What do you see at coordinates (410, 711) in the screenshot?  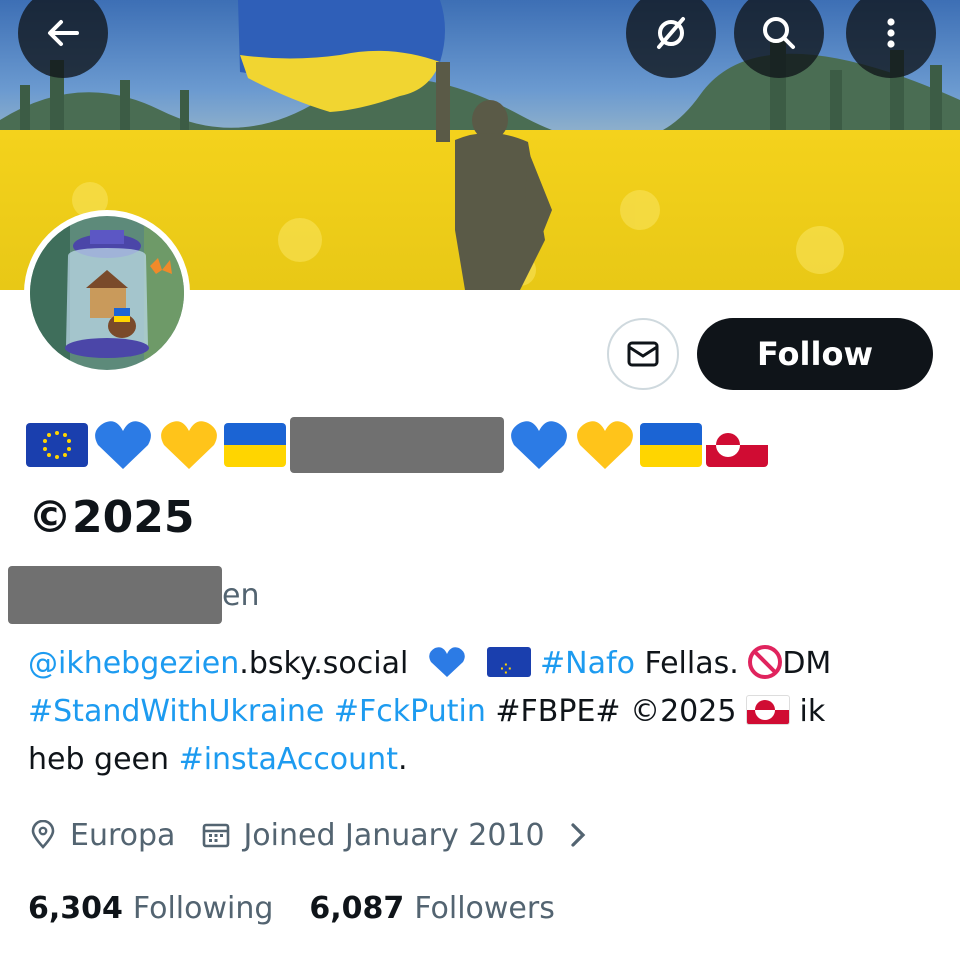 I see `hashtag-fckputin: #FckPutin` at bounding box center [410, 711].